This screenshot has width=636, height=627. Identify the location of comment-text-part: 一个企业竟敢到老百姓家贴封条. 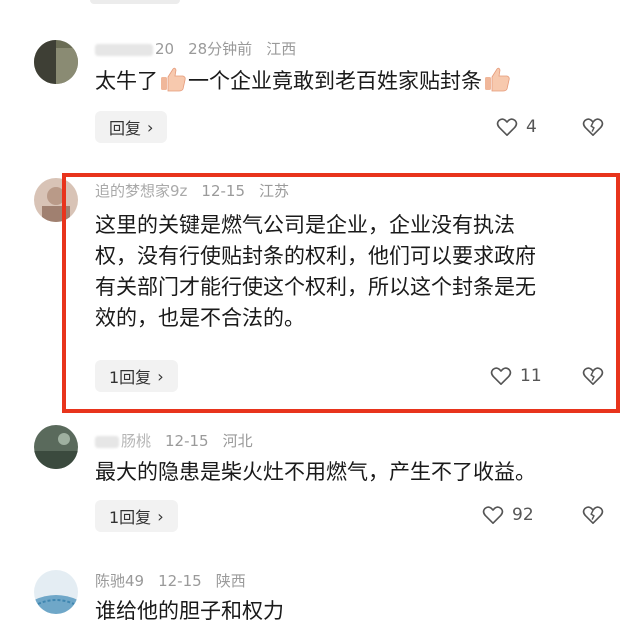
(335, 81).